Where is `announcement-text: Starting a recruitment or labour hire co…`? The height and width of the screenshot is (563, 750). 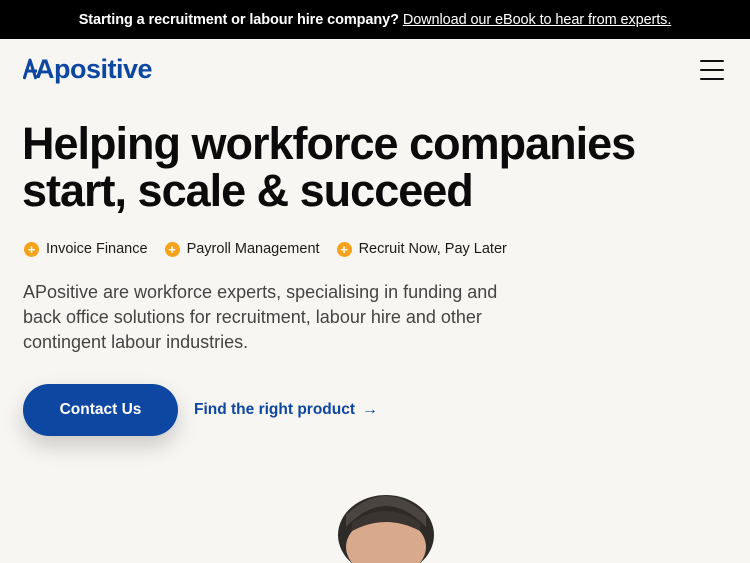
announcement-text: Starting a recruitment or labour hire co… is located at coordinates (238, 19).